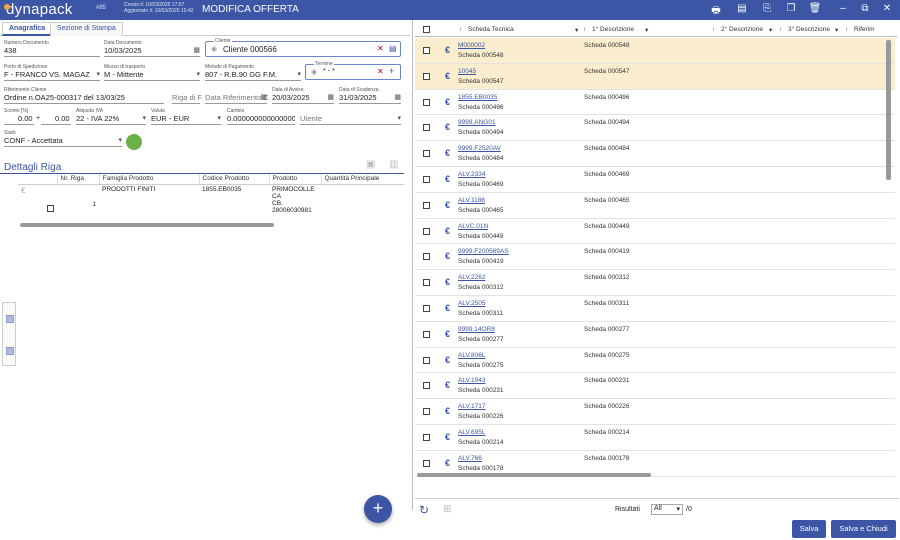 This screenshot has width=900, height=540. Describe the element at coordinates (483, 251) in the screenshot. I see `scheda-code-link: 9999.F200569AS` at that location.